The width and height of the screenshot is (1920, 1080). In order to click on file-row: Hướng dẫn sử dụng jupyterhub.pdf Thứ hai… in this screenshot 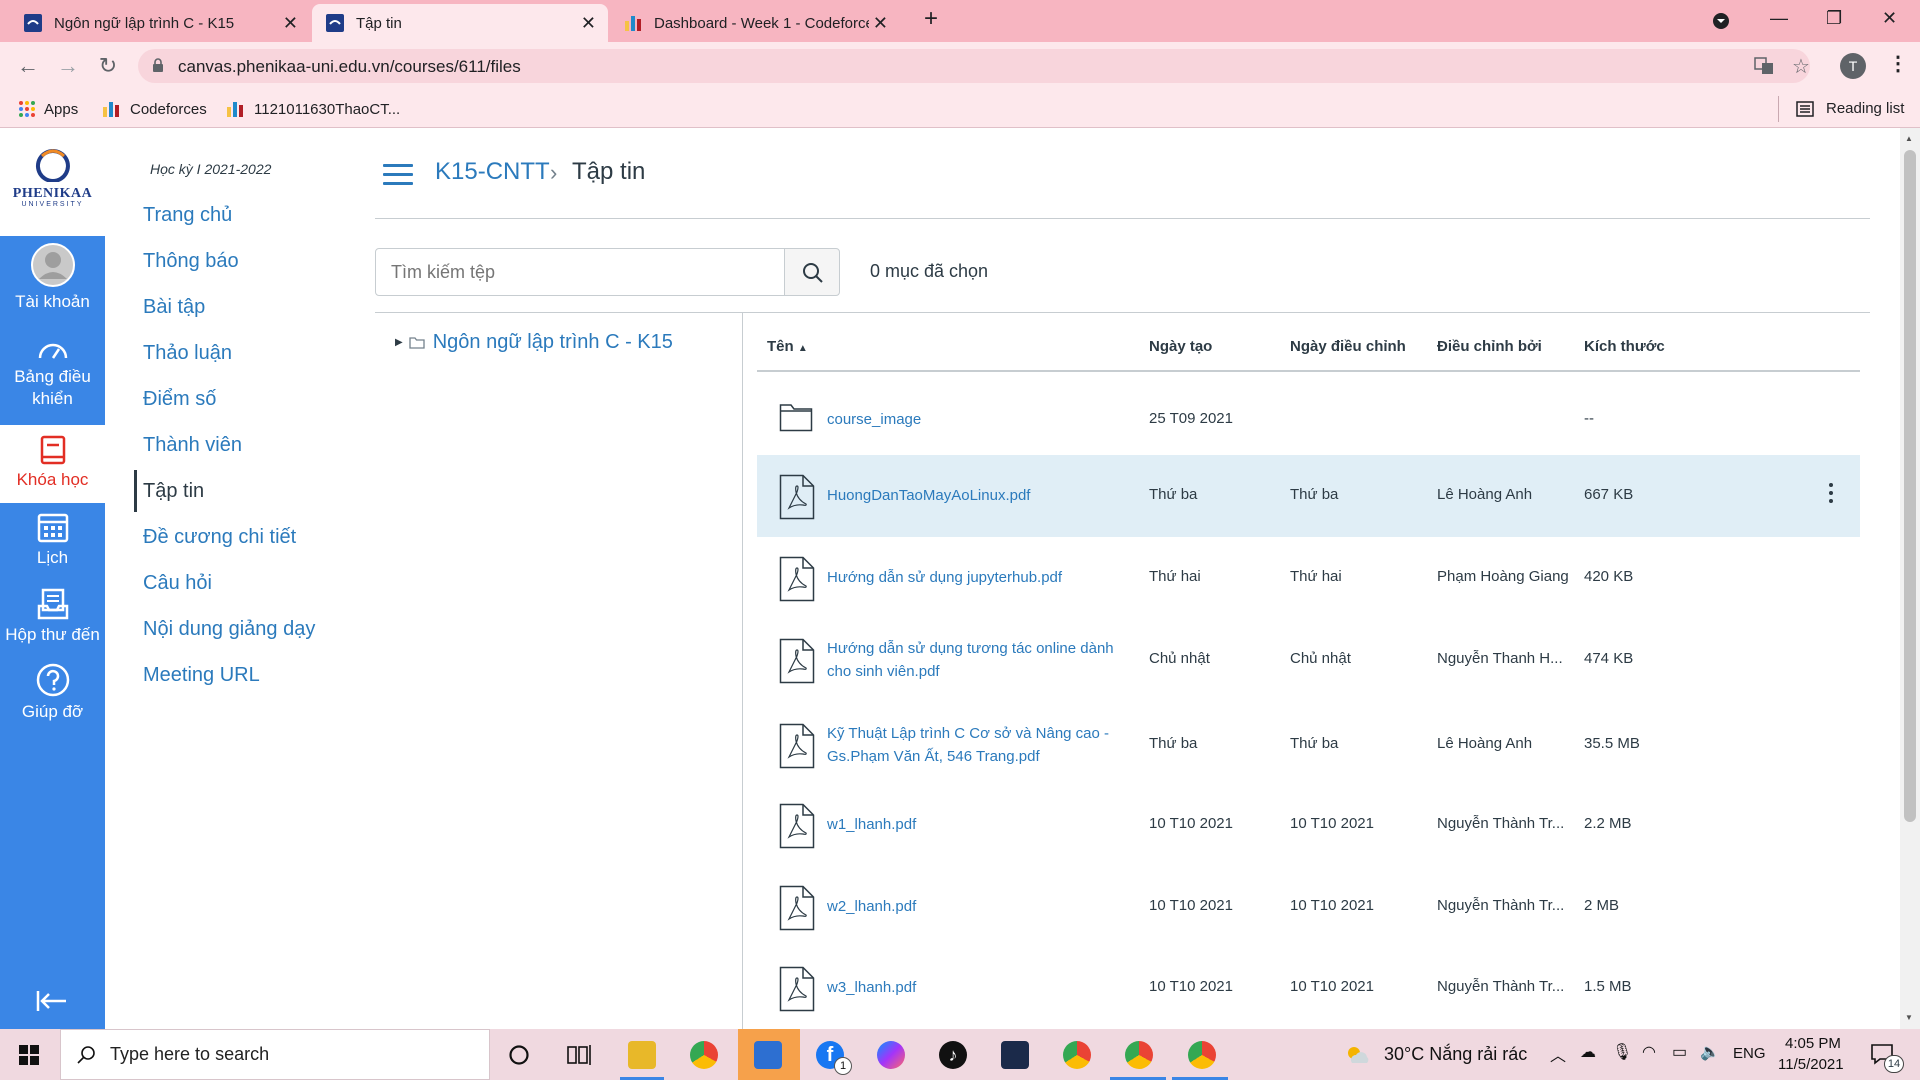, I will do `click(1308, 578)`.